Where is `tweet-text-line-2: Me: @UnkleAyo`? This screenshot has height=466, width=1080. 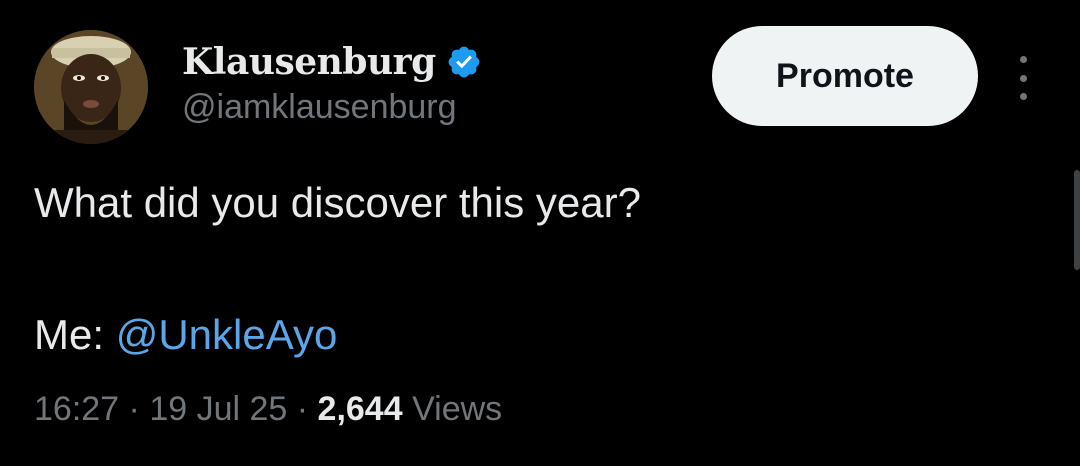
tweet-text-line-2: Me: @UnkleAyo is located at coordinates (185, 335).